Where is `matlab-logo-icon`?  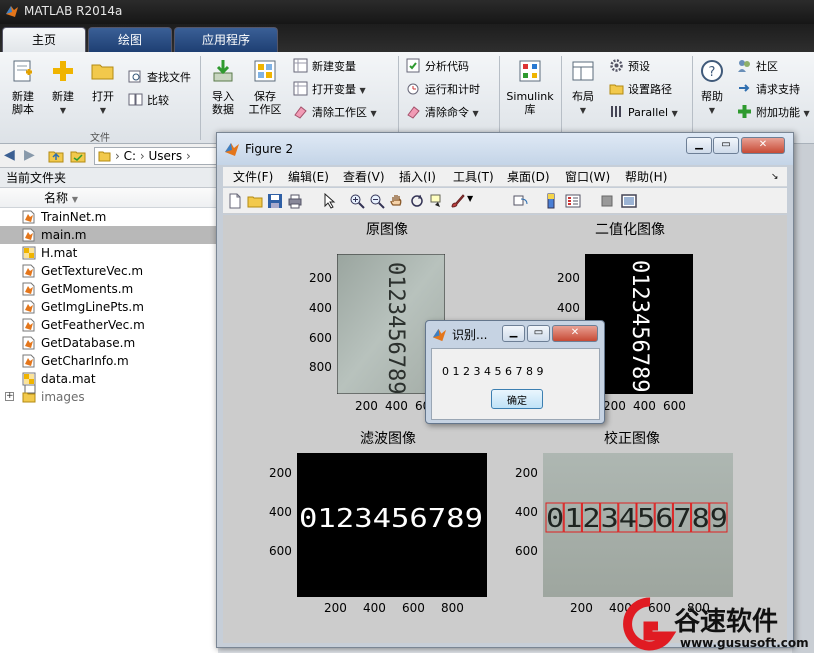
matlab-logo-icon is located at coordinates (439, 335).